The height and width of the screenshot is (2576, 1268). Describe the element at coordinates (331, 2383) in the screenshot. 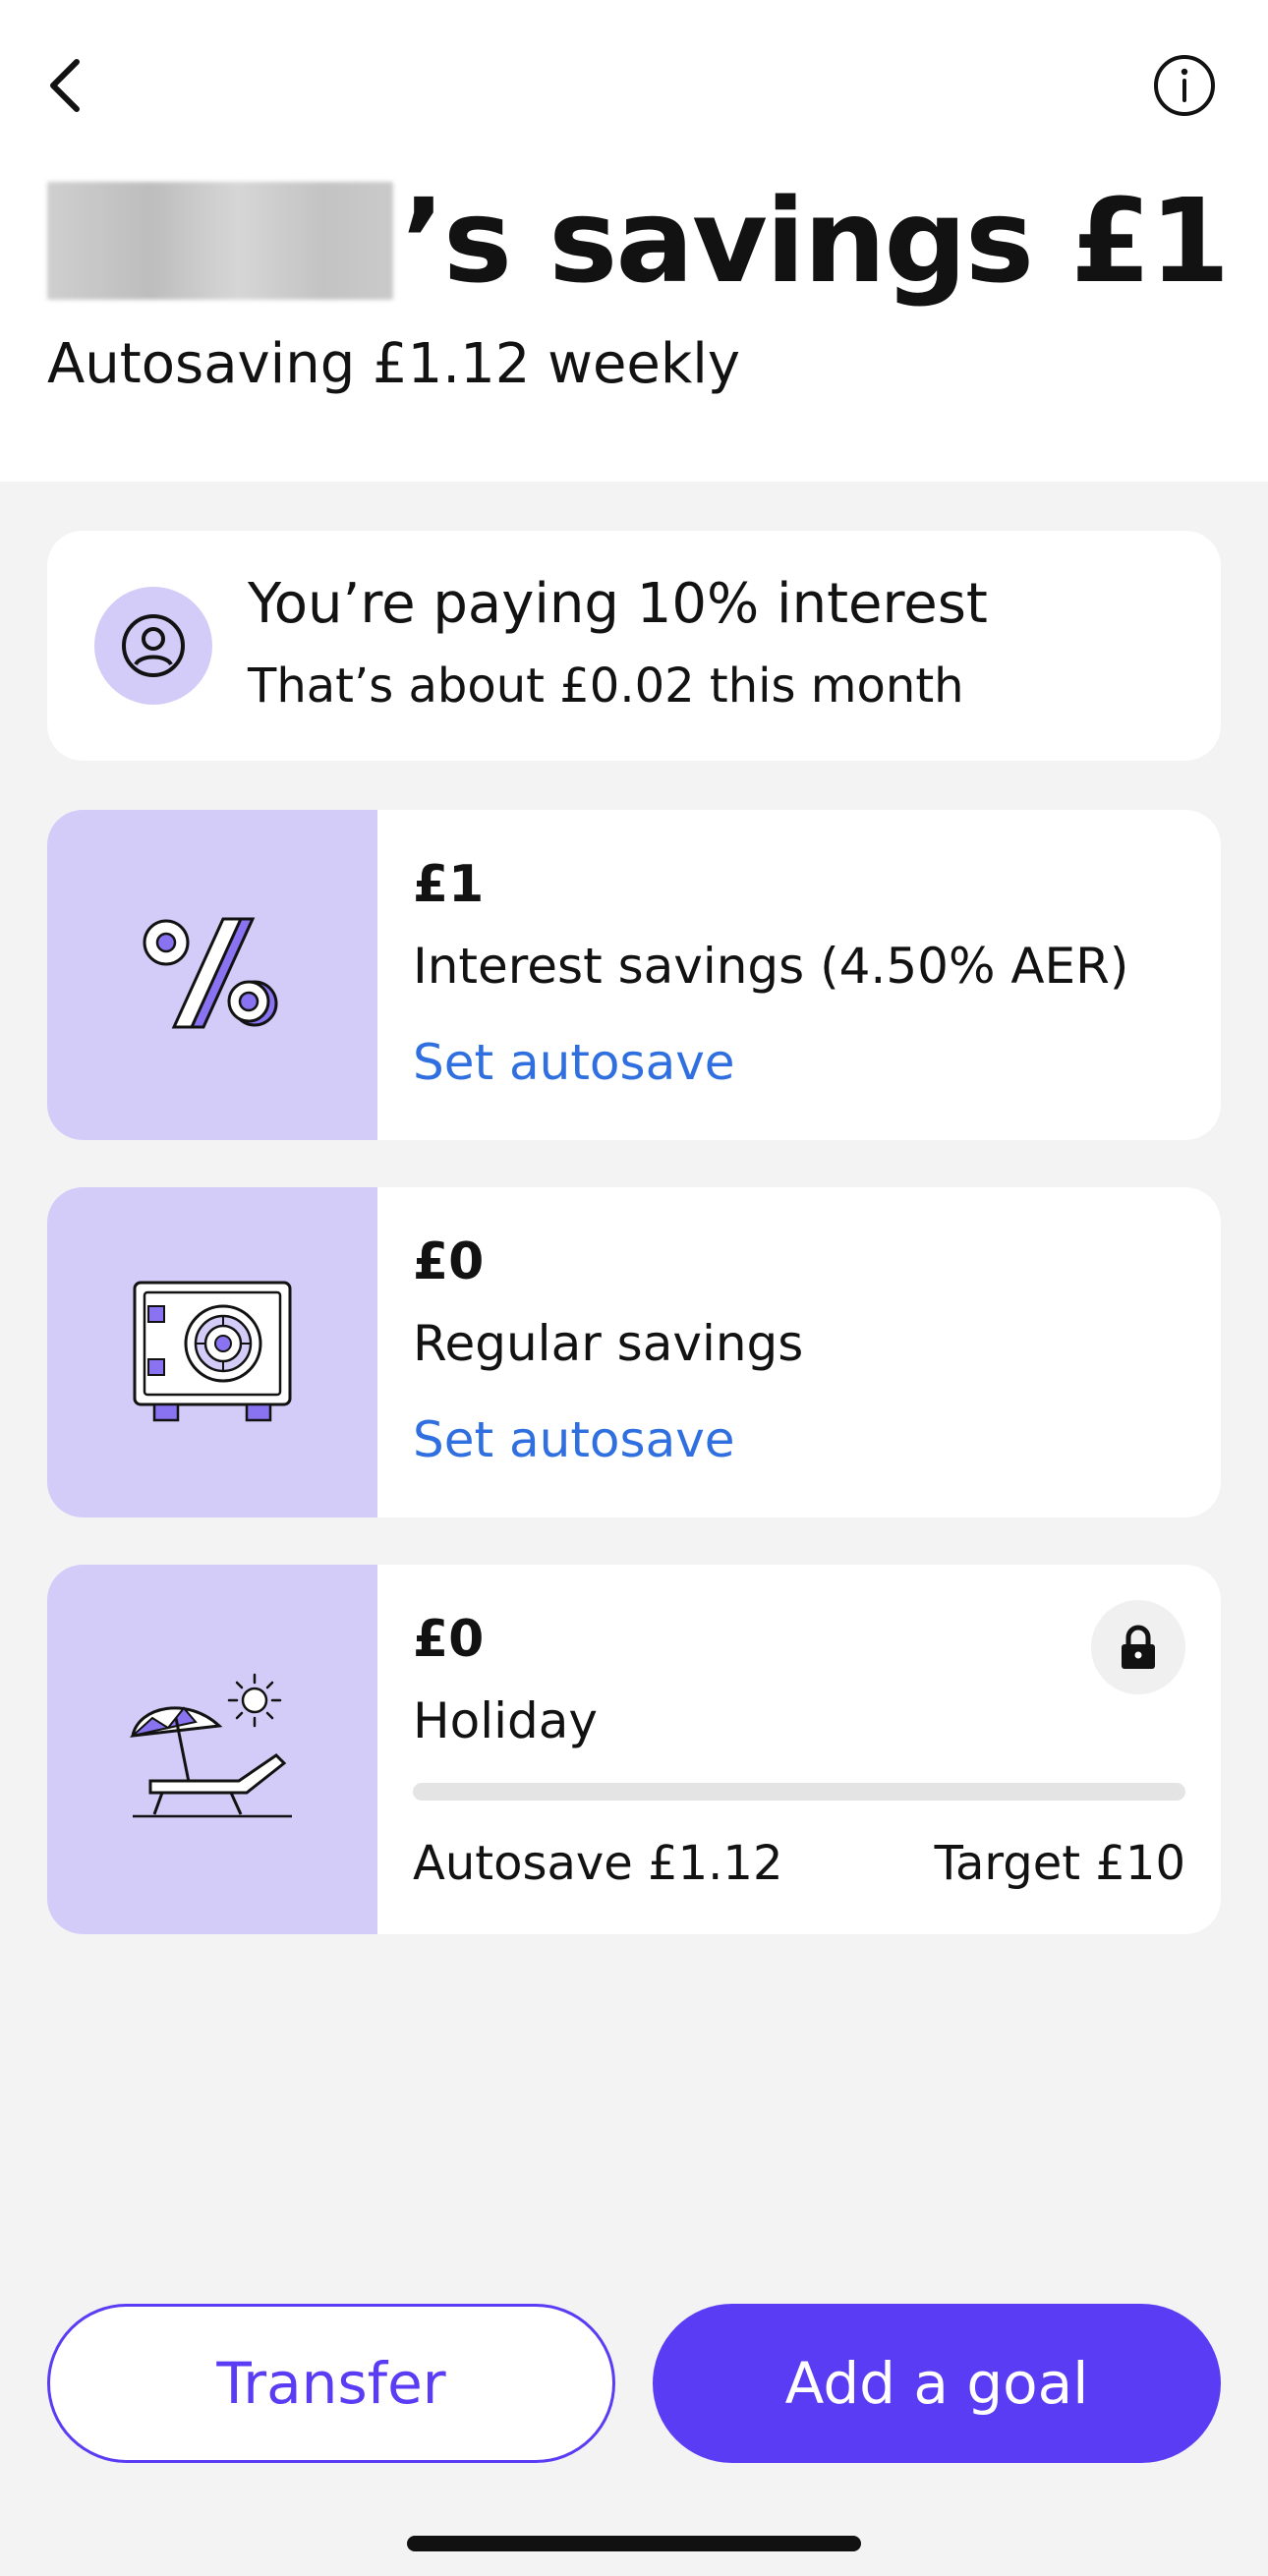

I see `transfer-button: Transfer` at that location.